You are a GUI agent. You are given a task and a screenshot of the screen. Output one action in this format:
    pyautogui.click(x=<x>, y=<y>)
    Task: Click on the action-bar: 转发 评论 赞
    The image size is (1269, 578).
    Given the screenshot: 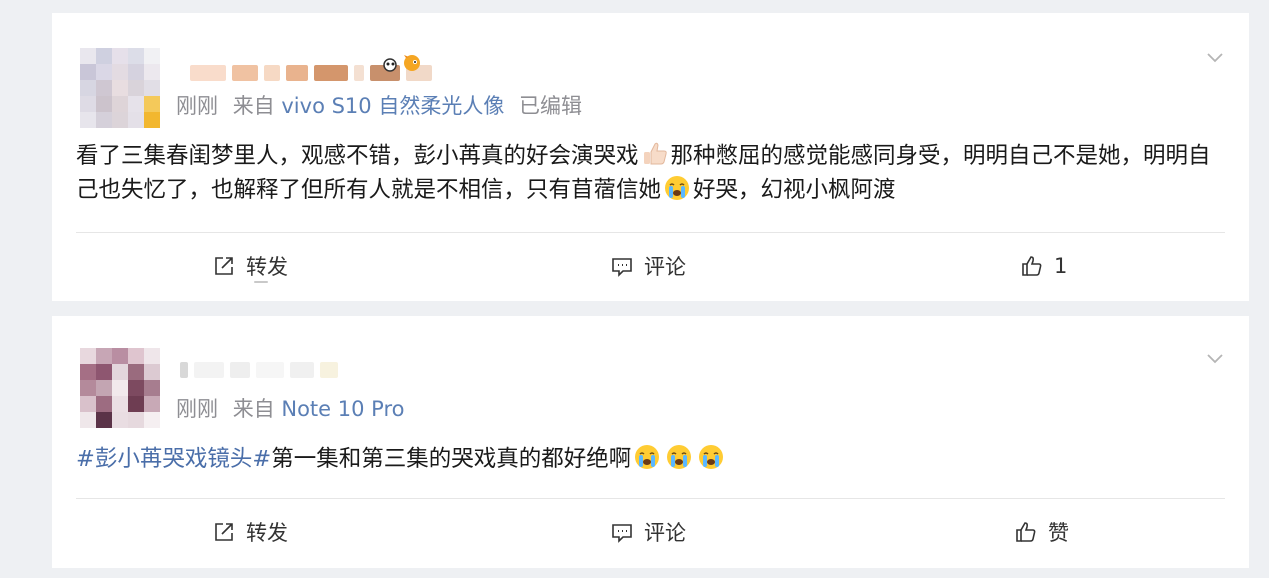 What is the action you would take?
    pyautogui.click(x=650, y=532)
    